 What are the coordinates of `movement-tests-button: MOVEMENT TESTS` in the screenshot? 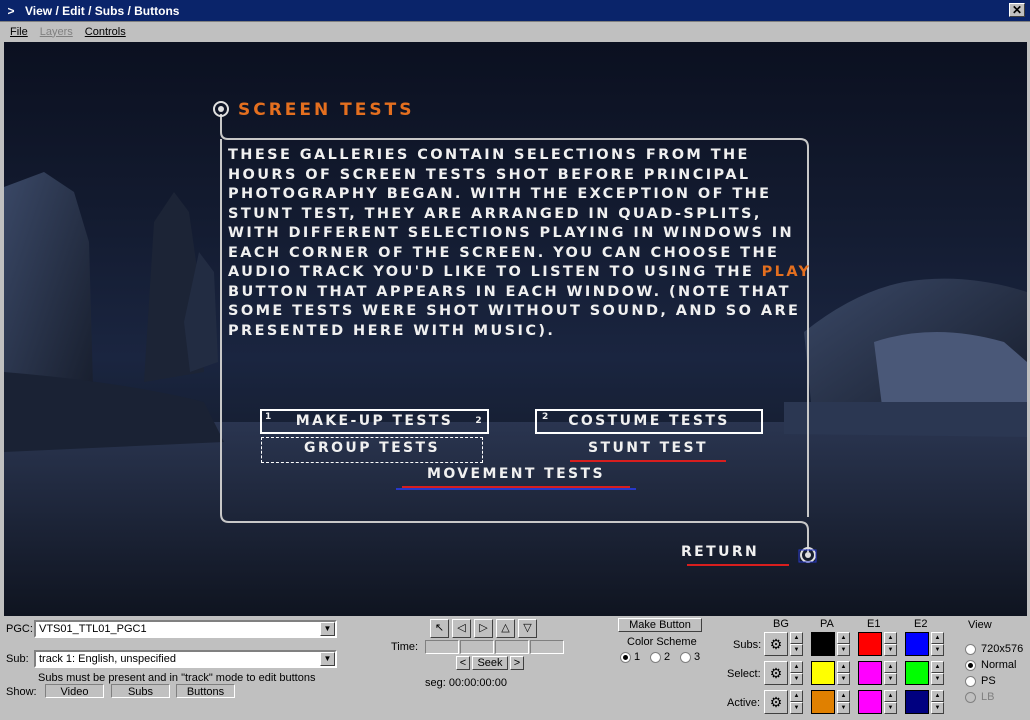 It's located at (516, 477).